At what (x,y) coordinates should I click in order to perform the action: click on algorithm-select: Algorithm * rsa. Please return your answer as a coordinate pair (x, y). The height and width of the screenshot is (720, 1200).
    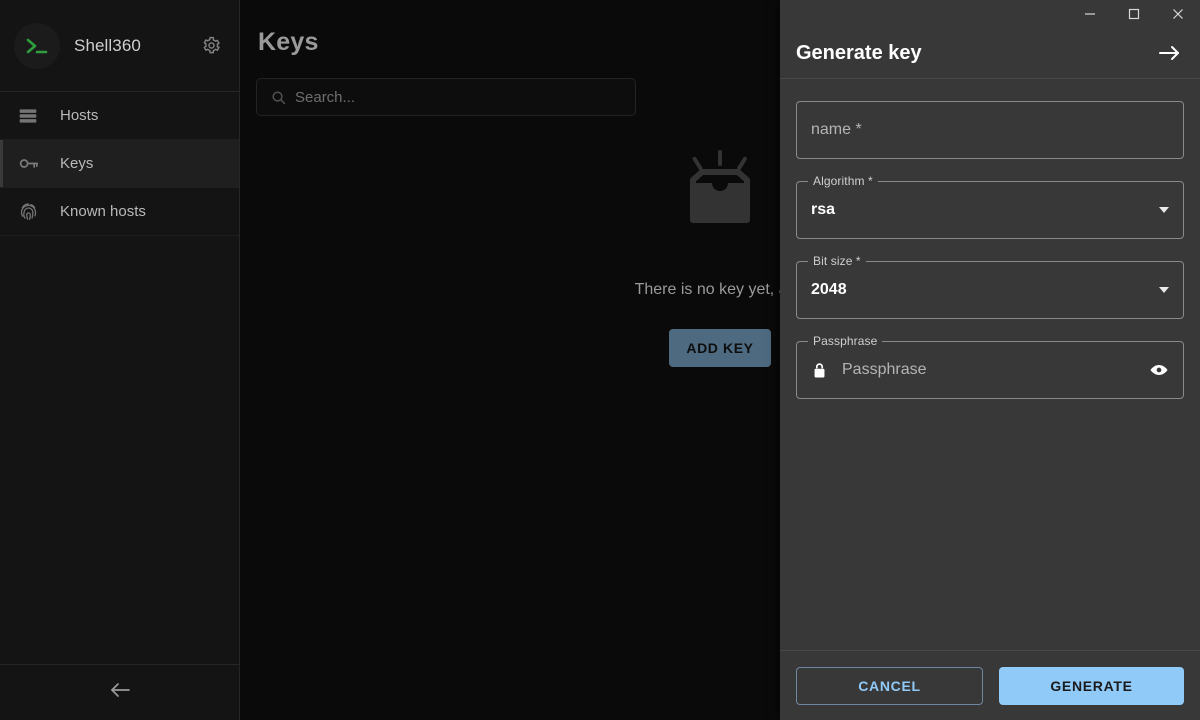
    Looking at the image, I should click on (990, 206).